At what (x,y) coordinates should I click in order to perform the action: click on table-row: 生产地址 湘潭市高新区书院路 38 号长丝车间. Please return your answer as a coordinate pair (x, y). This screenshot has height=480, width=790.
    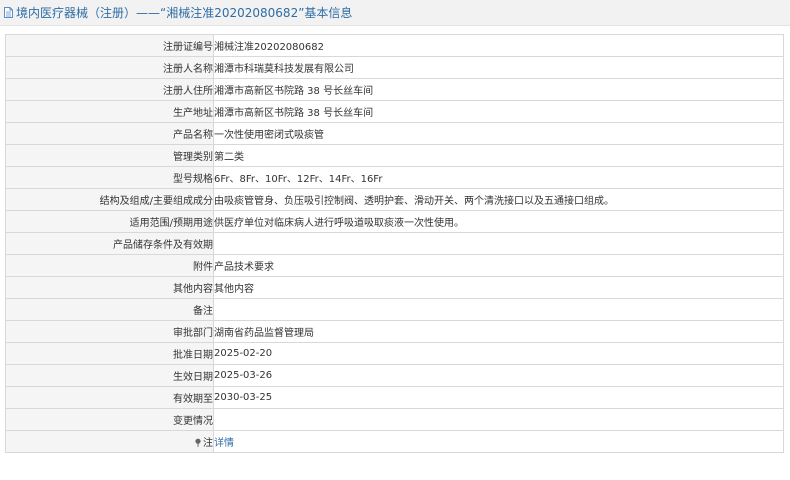
    Looking at the image, I should click on (394, 111).